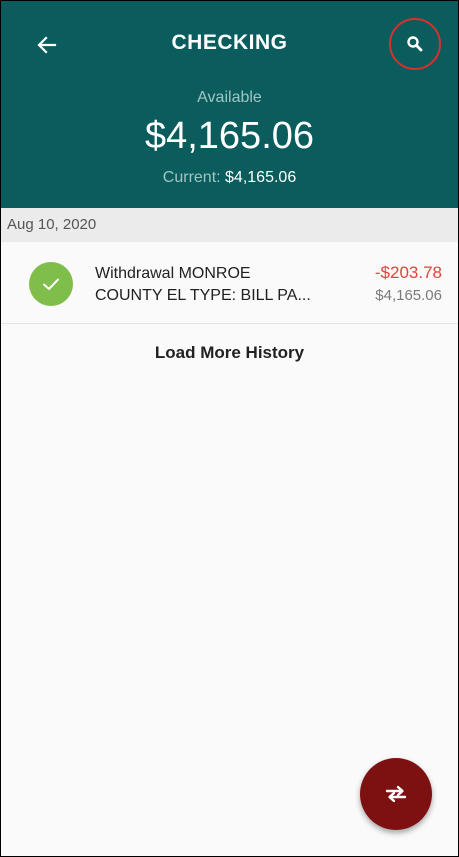 This screenshot has width=459, height=857. I want to click on search-icon, so click(415, 44).